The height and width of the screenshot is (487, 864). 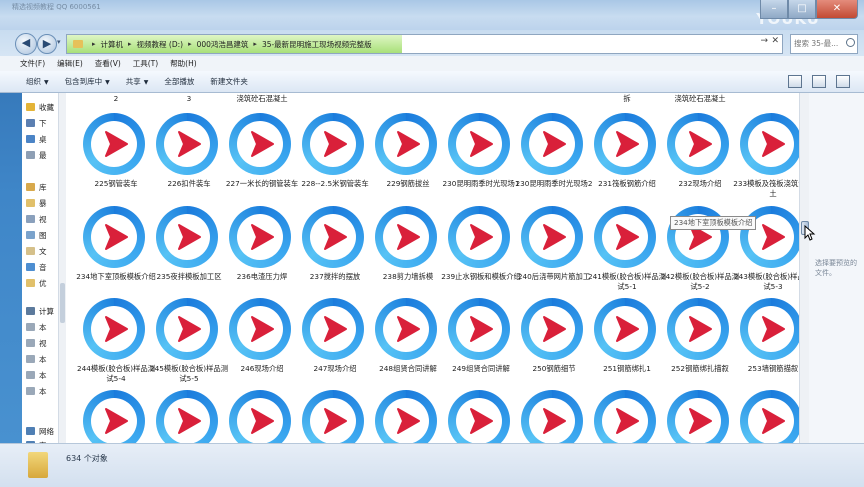 I want to click on file-item: 231筏板钢筋介绍, so click(x=627, y=160).